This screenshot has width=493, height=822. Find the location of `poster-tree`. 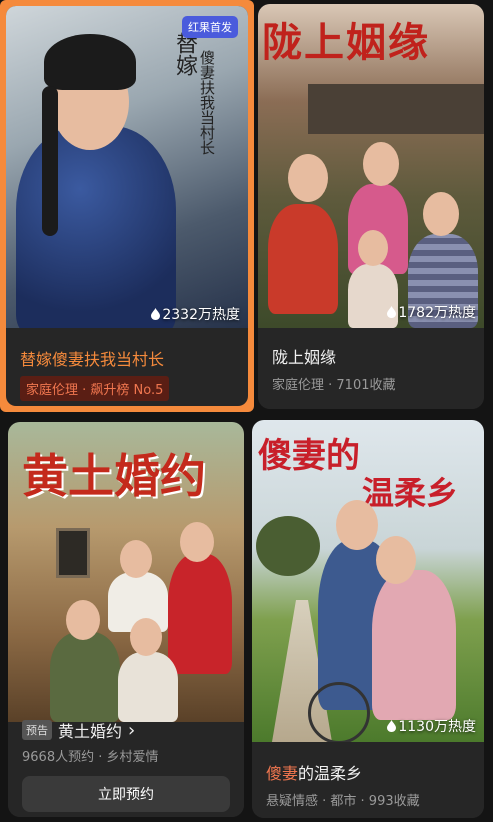

poster-tree is located at coordinates (288, 546).